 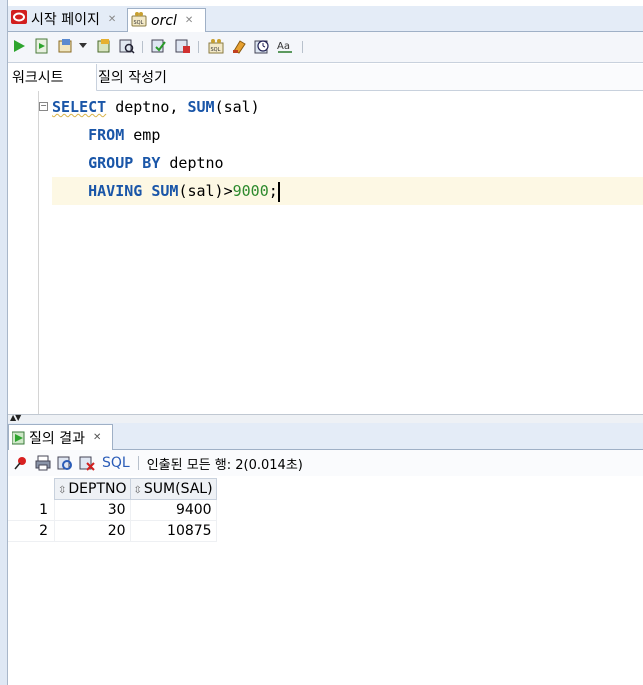 I want to click on sql-keyword: GROUP BY, so click(x=124, y=163).